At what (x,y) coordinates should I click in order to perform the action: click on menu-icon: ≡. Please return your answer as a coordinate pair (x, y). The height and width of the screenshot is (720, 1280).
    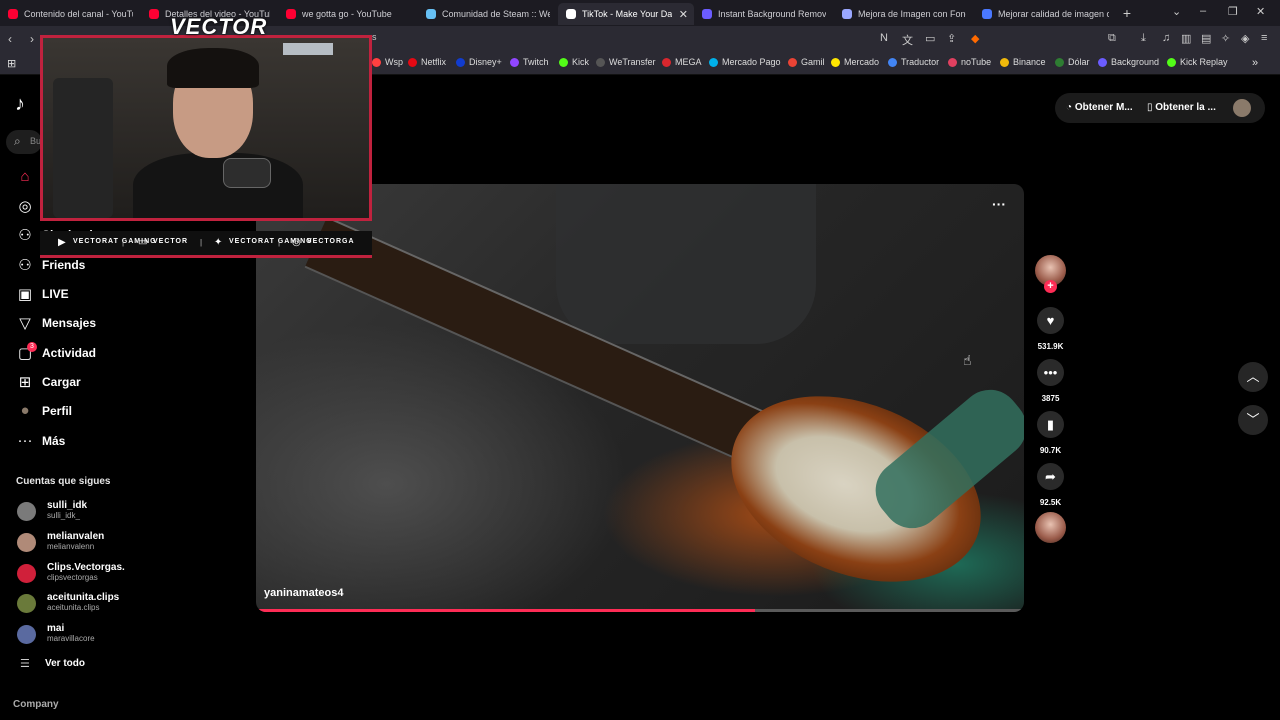
    Looking at the image, I should click on (1264, 38).